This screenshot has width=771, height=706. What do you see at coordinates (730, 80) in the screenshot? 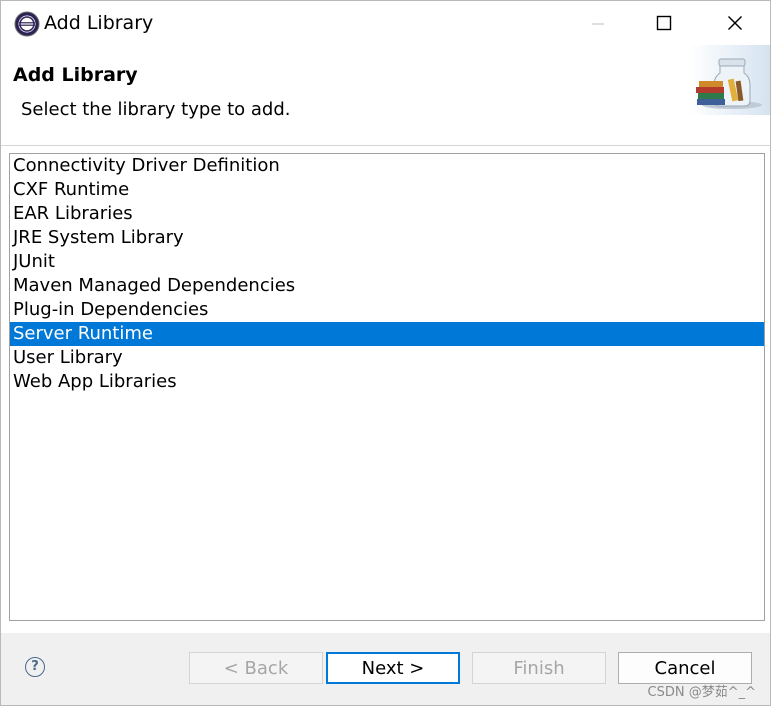
I see `library-jar-icon` at bounding box center [730, 80].